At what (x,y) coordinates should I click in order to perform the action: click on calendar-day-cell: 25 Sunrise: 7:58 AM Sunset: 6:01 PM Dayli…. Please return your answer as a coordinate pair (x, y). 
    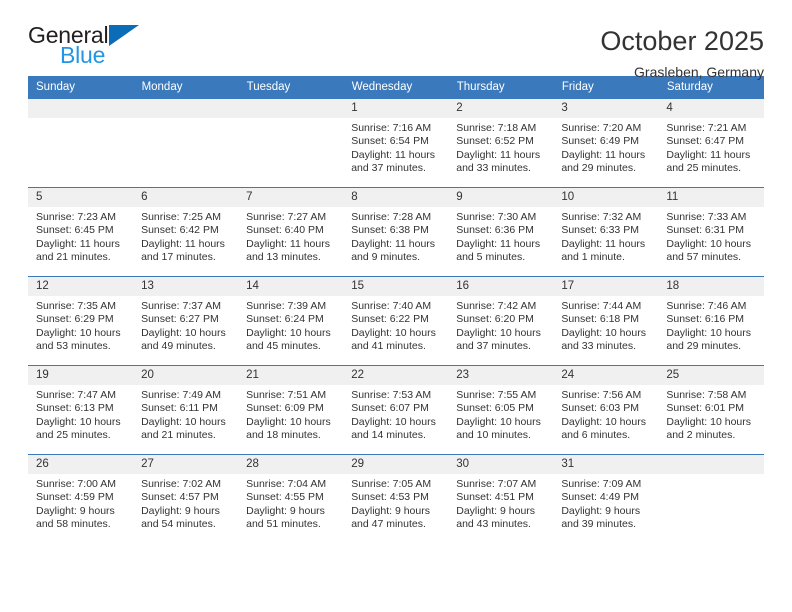
    Looking at the image, I should click on (711, 410).